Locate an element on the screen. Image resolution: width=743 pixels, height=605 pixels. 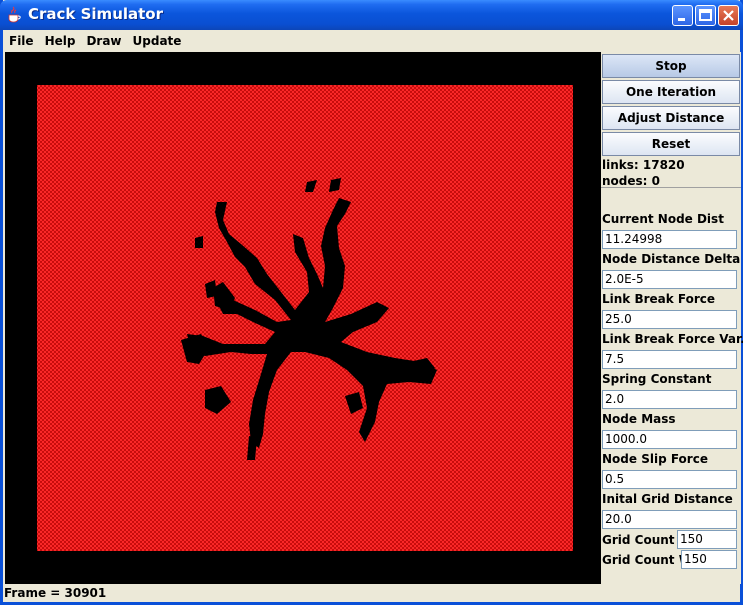
grid-count-w-field: 150 is located at coordinates (709, 559).